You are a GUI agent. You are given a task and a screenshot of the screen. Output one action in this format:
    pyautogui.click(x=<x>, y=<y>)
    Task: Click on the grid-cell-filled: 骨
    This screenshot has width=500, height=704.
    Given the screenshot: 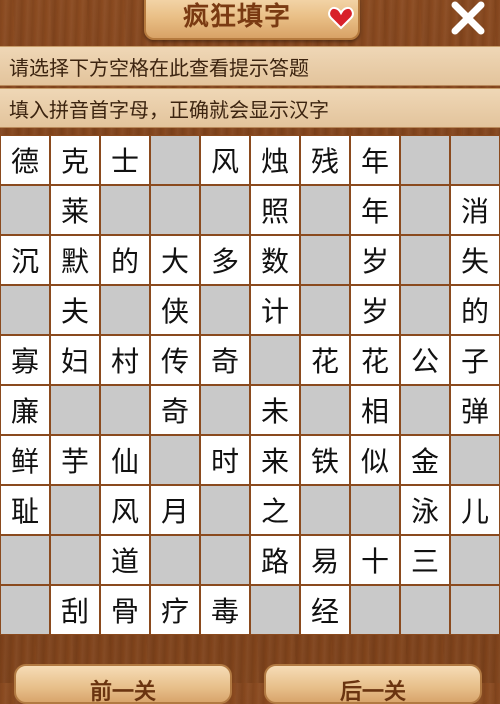 What is the action you would take?
    pyautogui.click(x=125, y=610)
    